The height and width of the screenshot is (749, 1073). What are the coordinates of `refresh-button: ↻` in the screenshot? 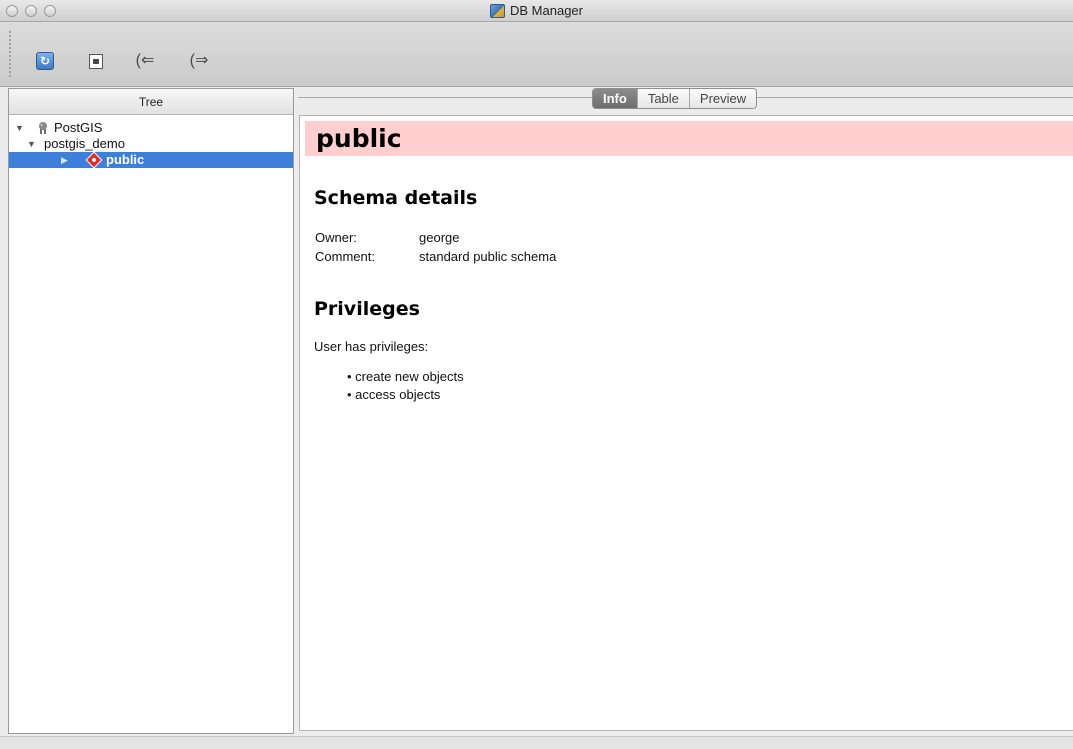 It's located at (45, 61).